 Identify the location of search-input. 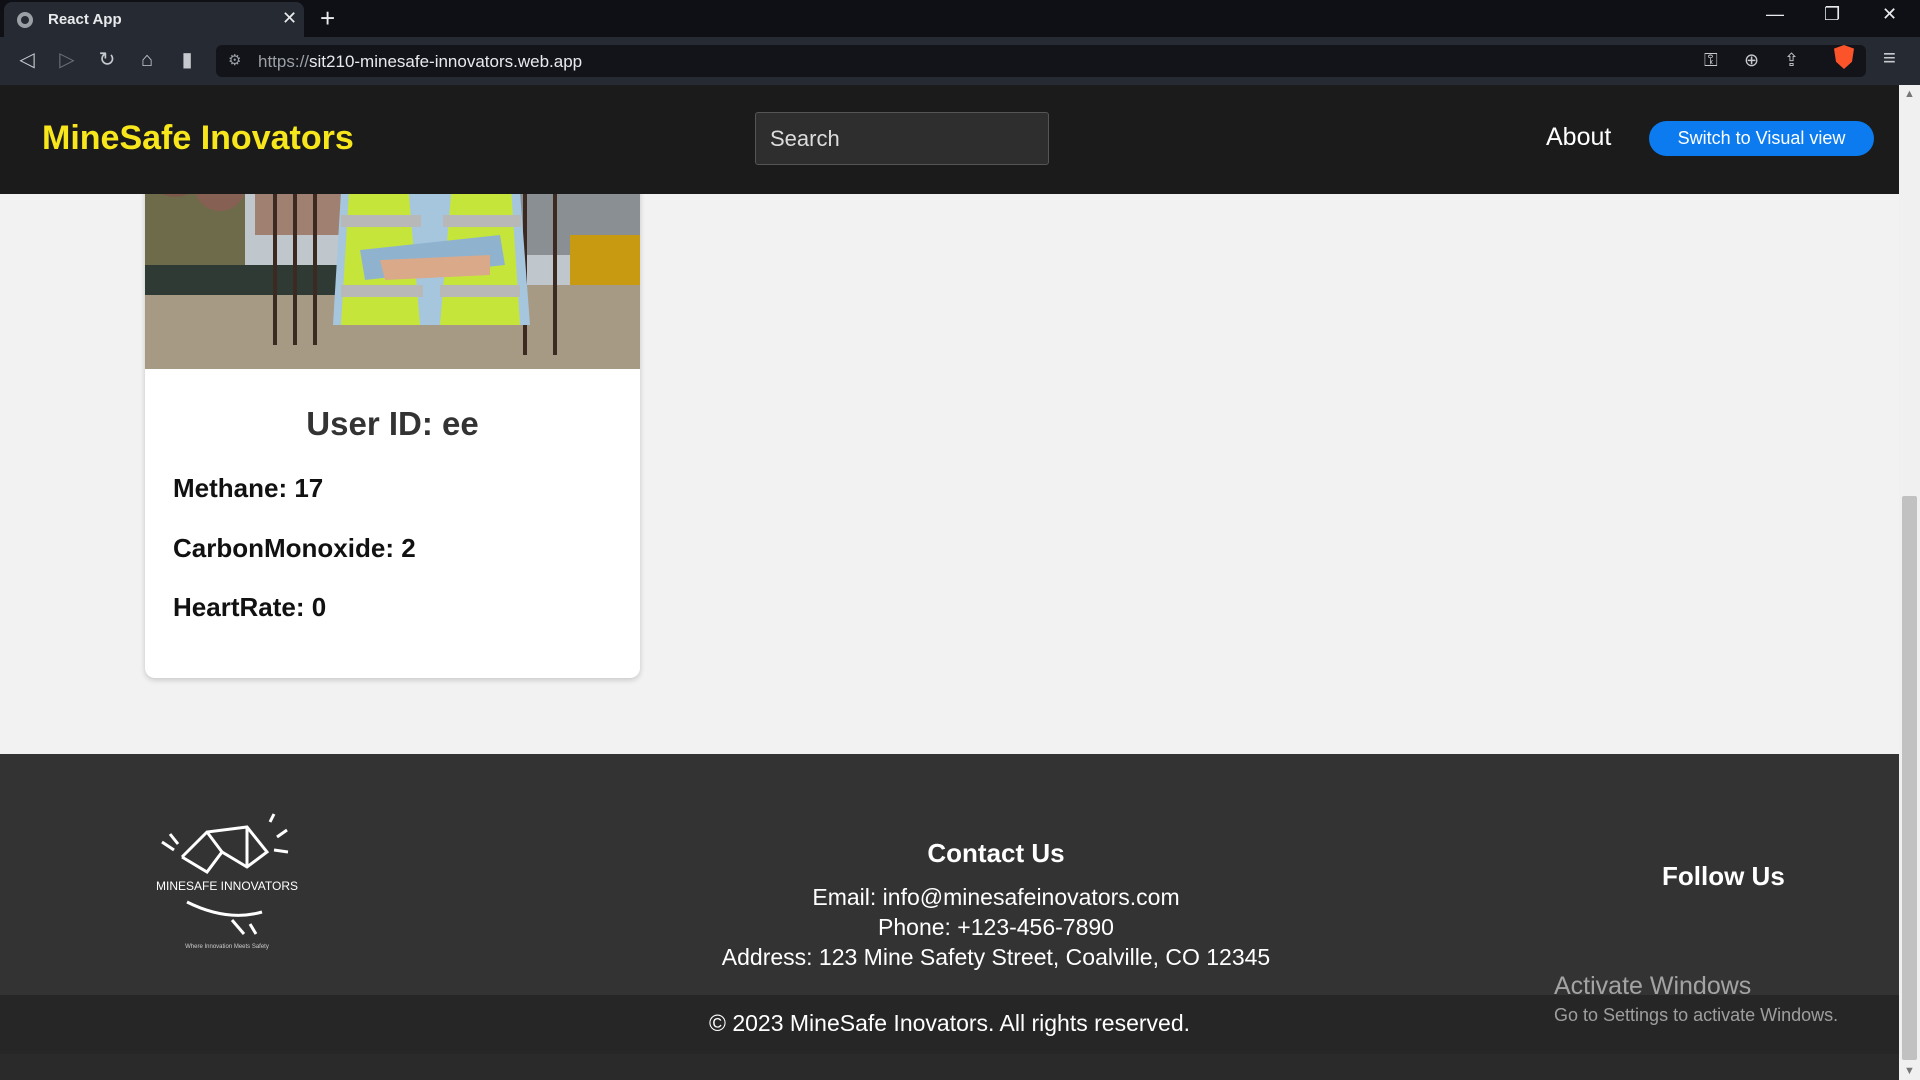
(902, 138).